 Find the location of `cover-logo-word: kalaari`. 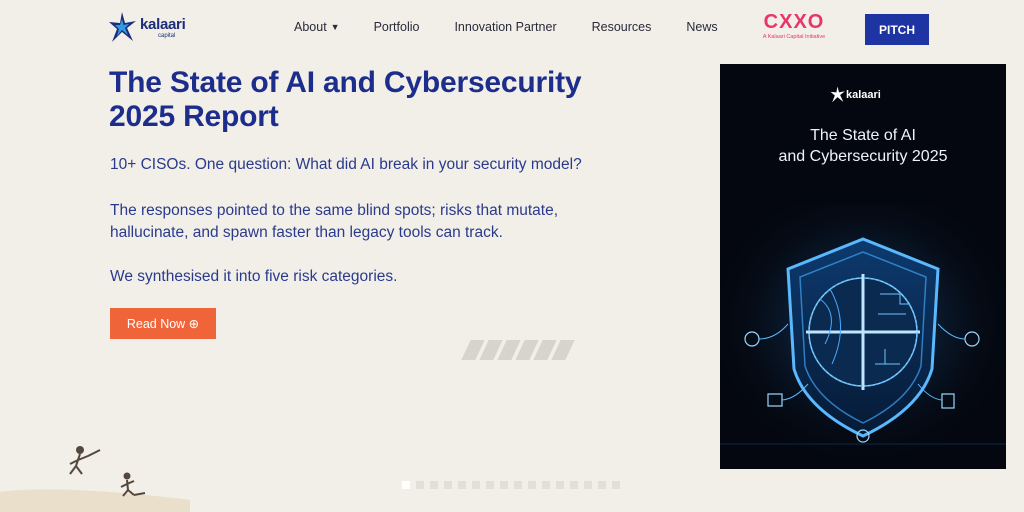

cover-logo-word: kalaari is located at coordinates (863, 95).